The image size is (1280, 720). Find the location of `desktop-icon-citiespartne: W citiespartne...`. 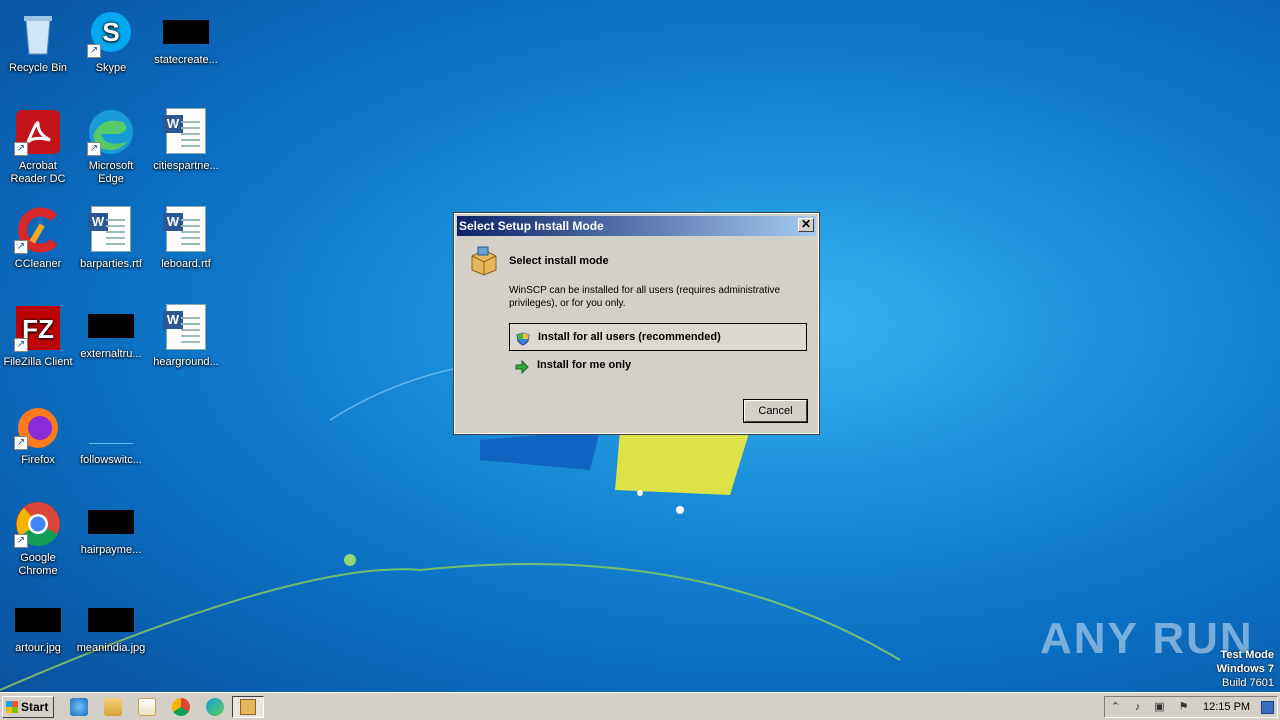

desktop-icon-citiespartne: W citiespartne... is located at coordinates (186, 149).